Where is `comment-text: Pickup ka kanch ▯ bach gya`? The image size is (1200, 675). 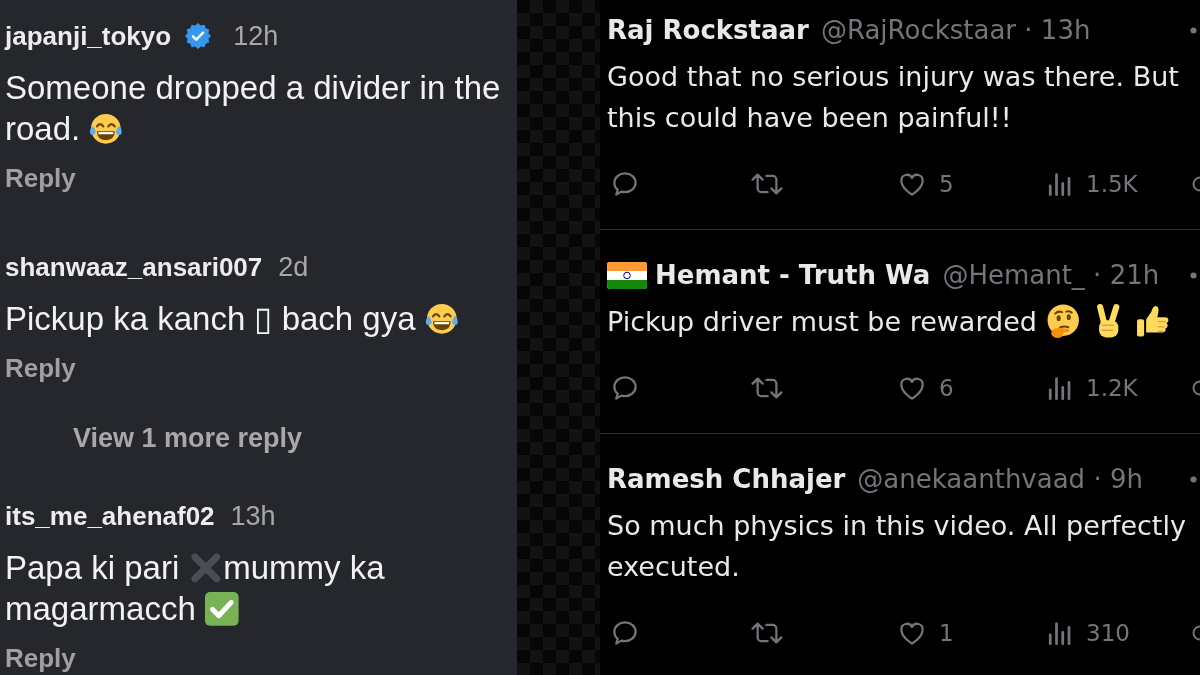 comment-text: Pickup ka kanch ▯ bach gya is located at coordinates (210, 318).